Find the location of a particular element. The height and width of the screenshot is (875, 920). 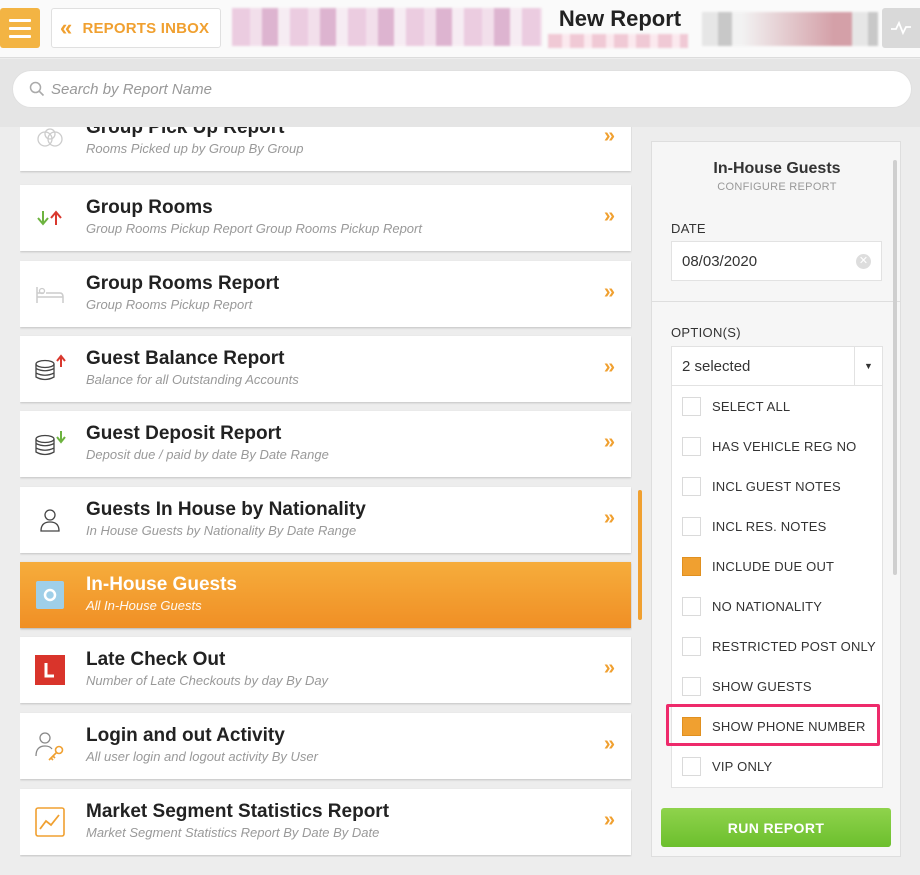

report-title: Group Rooms Report is located at coordinates (183, 283).